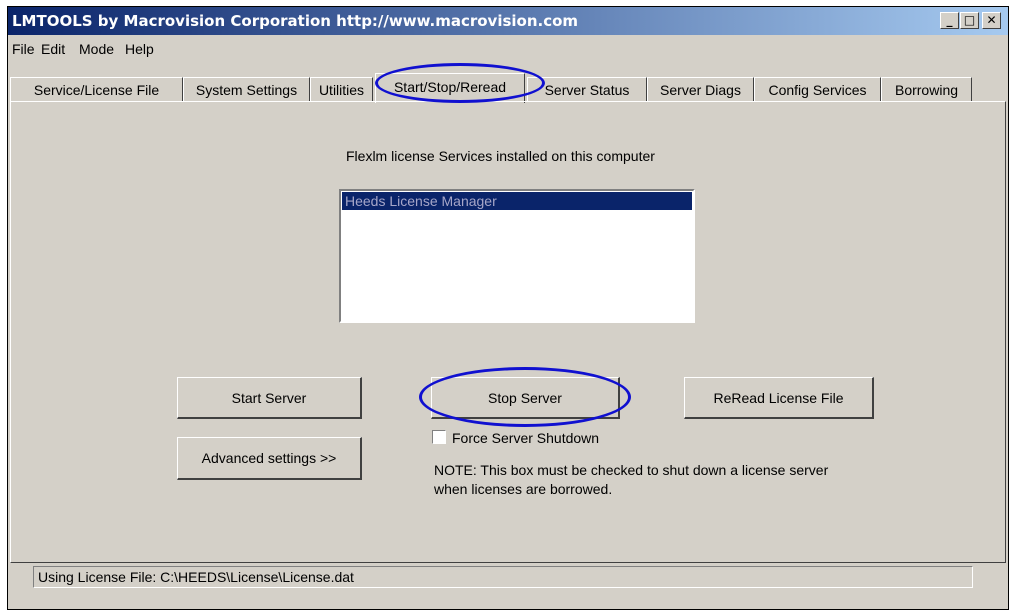 This screenshot has height=616, width=1015. Describe the element at coordinates (23, 49) in the screenshot. I see `menu-file: File` at that location.